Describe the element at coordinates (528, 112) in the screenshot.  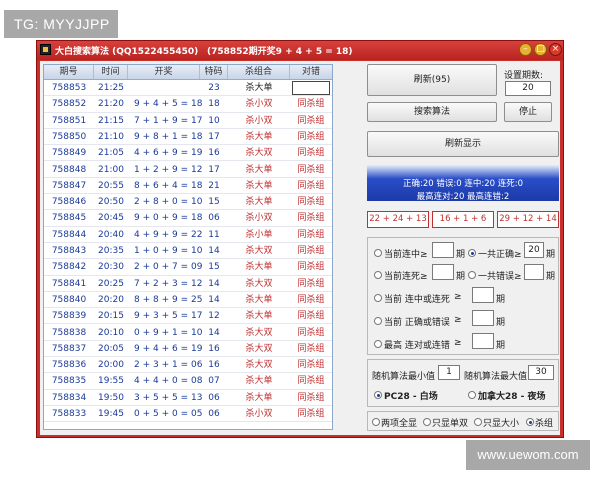
I see `stop-button: 停止` at that location.